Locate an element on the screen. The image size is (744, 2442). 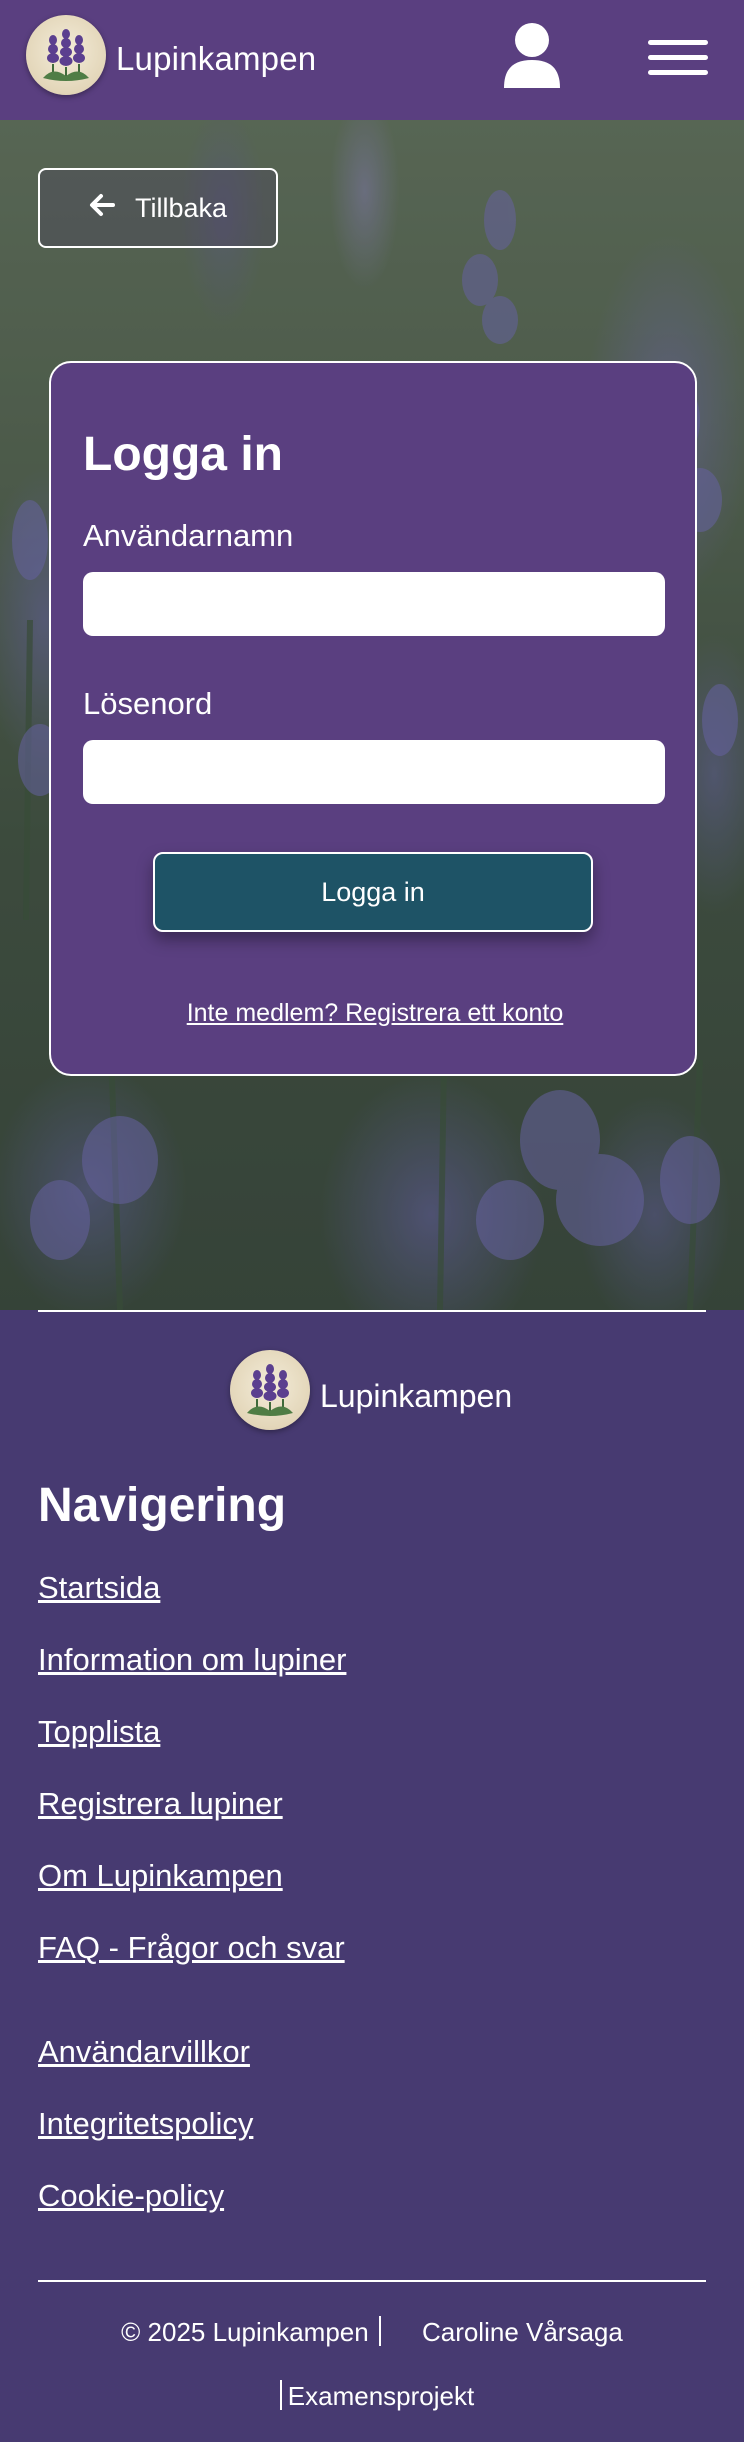
footer-nav-heading: Navigering is located at coordinates (162, 1505).